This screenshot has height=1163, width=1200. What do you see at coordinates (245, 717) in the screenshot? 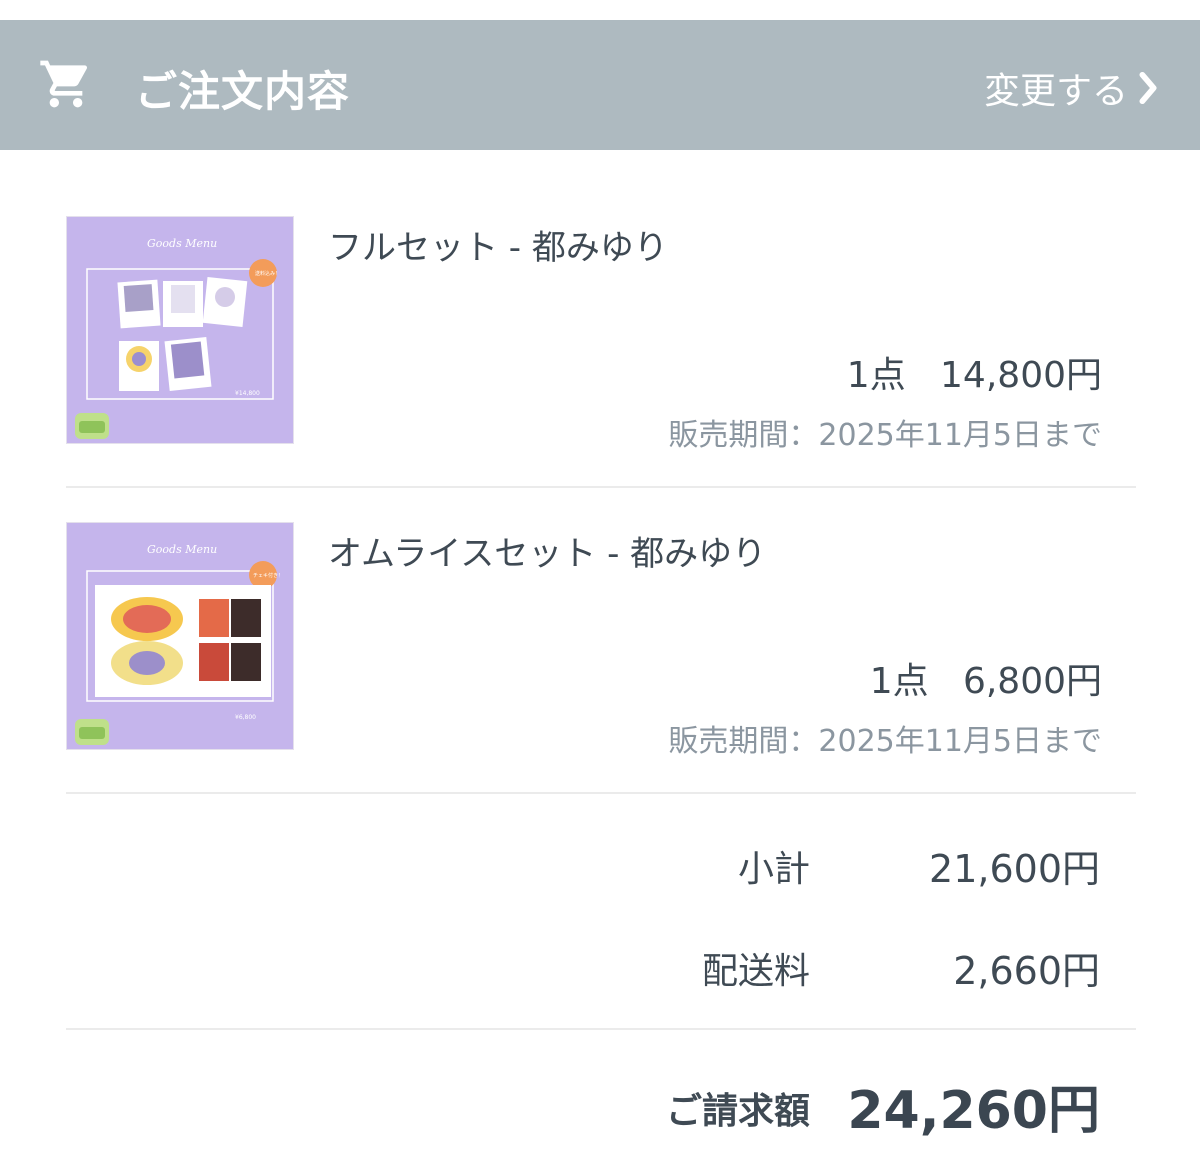
I see `thumb-price: ¥6,800` at bounding box center [245, 717].